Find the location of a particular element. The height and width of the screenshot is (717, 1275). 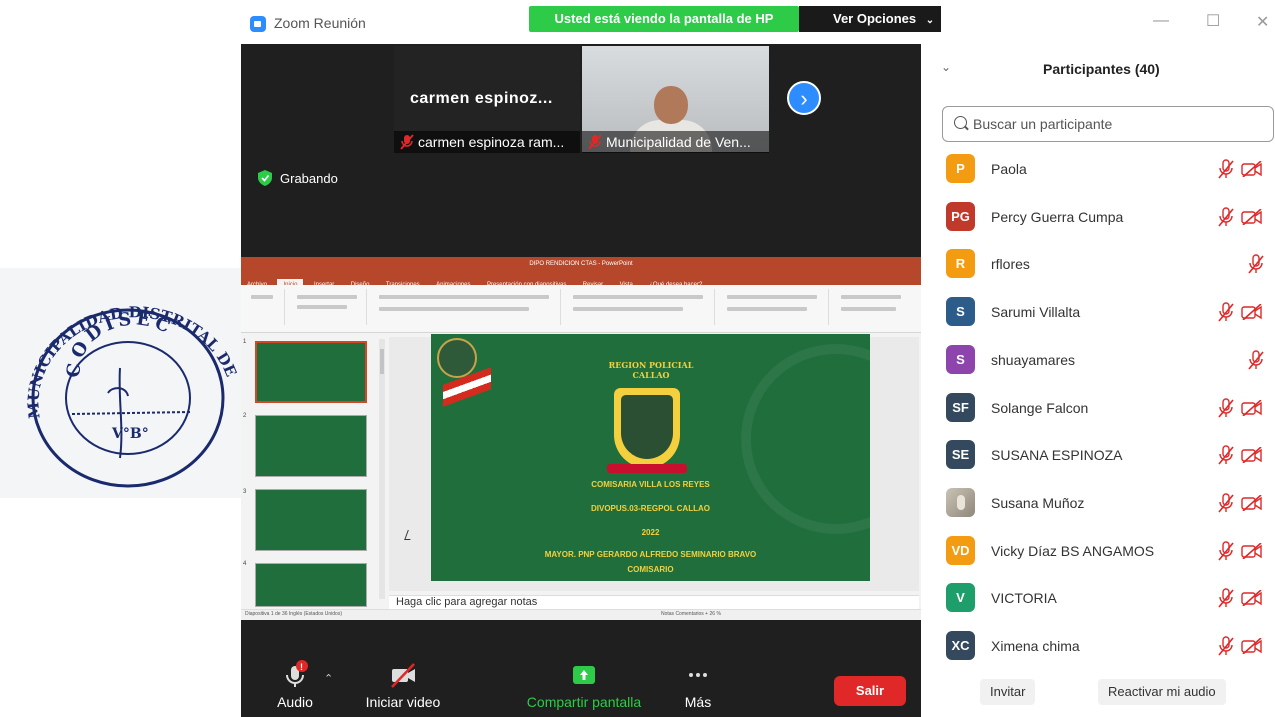

slide-text-line: DIVOPUS.03-REGPOL CALLAO is located at coordinates (650, 508).